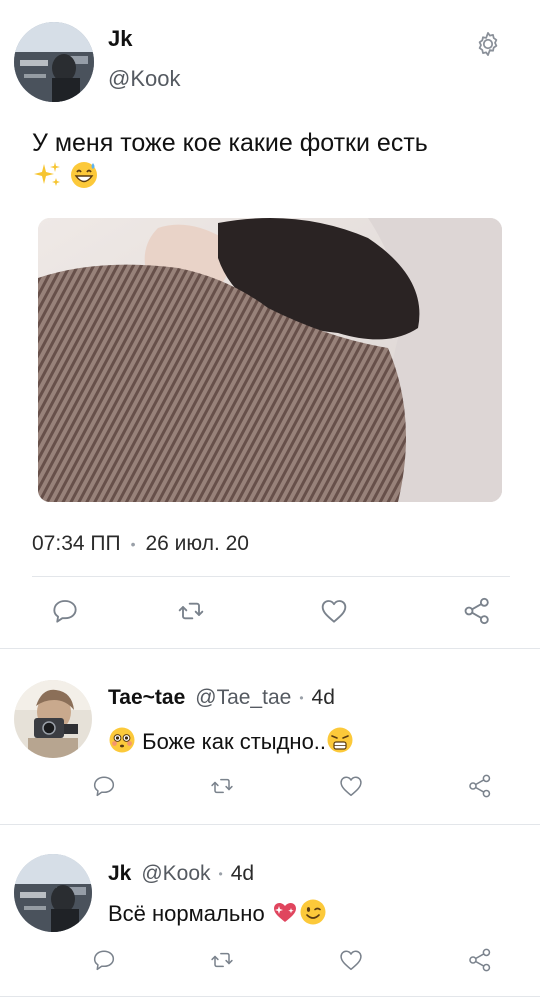  I want to click on reply-message: Всё нормально, so click(186, 913).